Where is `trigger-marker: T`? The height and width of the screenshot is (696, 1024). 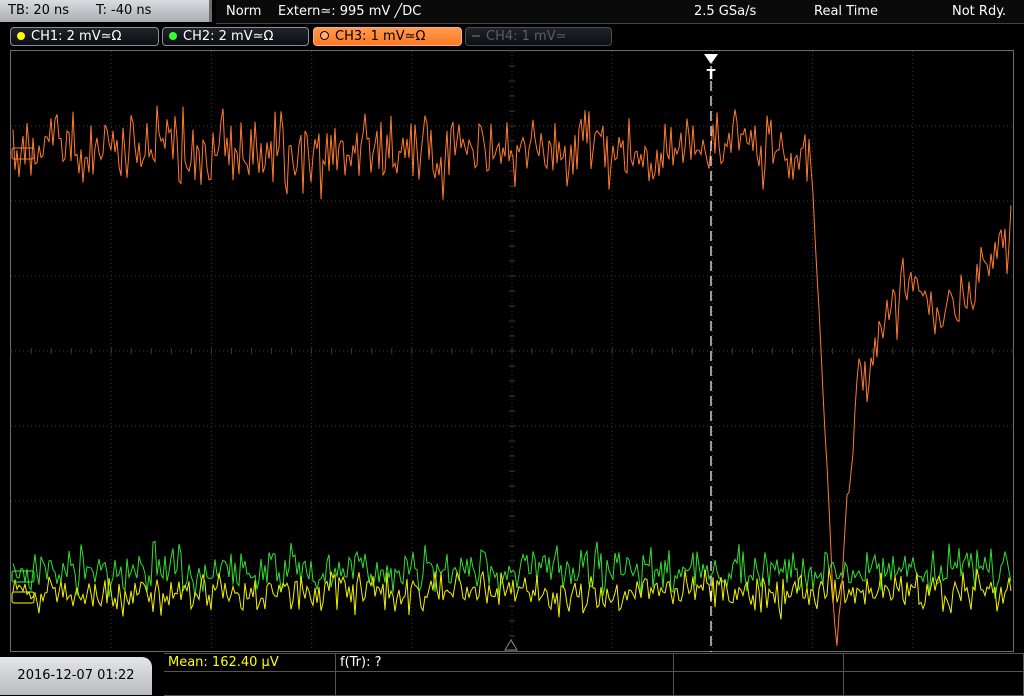 trigger-marker: T is located at coordinates (711, 75).